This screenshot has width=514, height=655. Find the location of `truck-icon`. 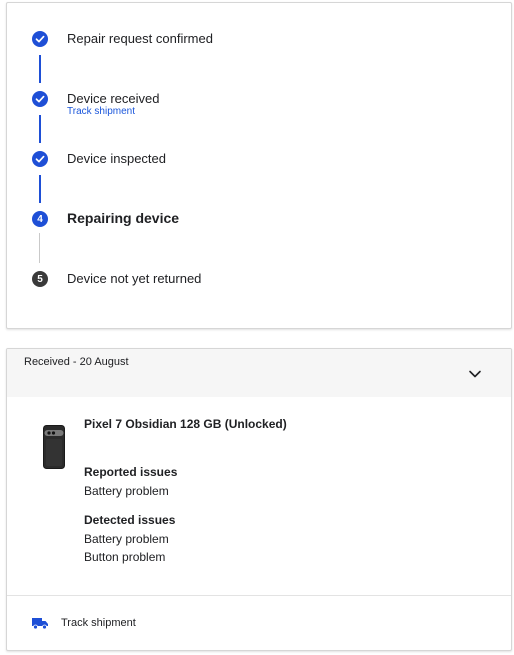

truck-icon is located at coordinates (40, 624).